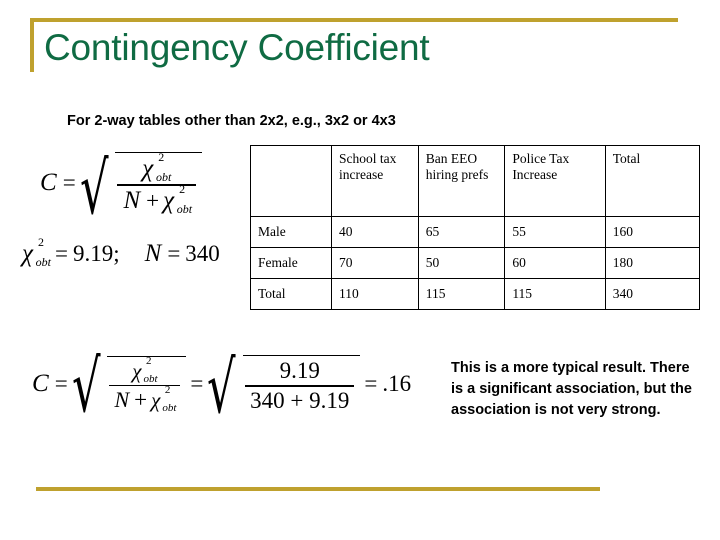 The height and width of the screenshot is (540, 720). Describe the element at coordinates (397, 384) in the screenshot. I see `contingency-coefficient-result: .16` at that location.